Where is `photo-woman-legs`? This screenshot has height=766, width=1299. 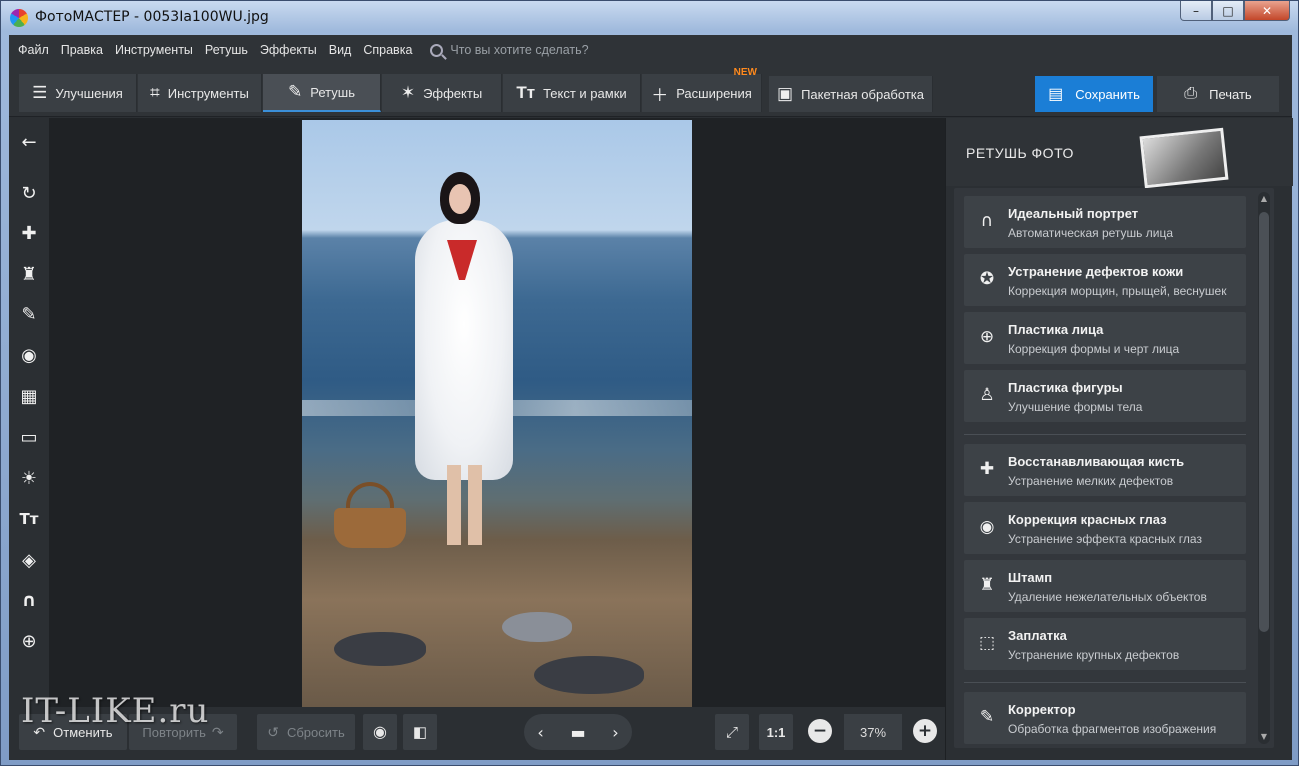 photo-woman-legs is located at coordinates (464, 505).